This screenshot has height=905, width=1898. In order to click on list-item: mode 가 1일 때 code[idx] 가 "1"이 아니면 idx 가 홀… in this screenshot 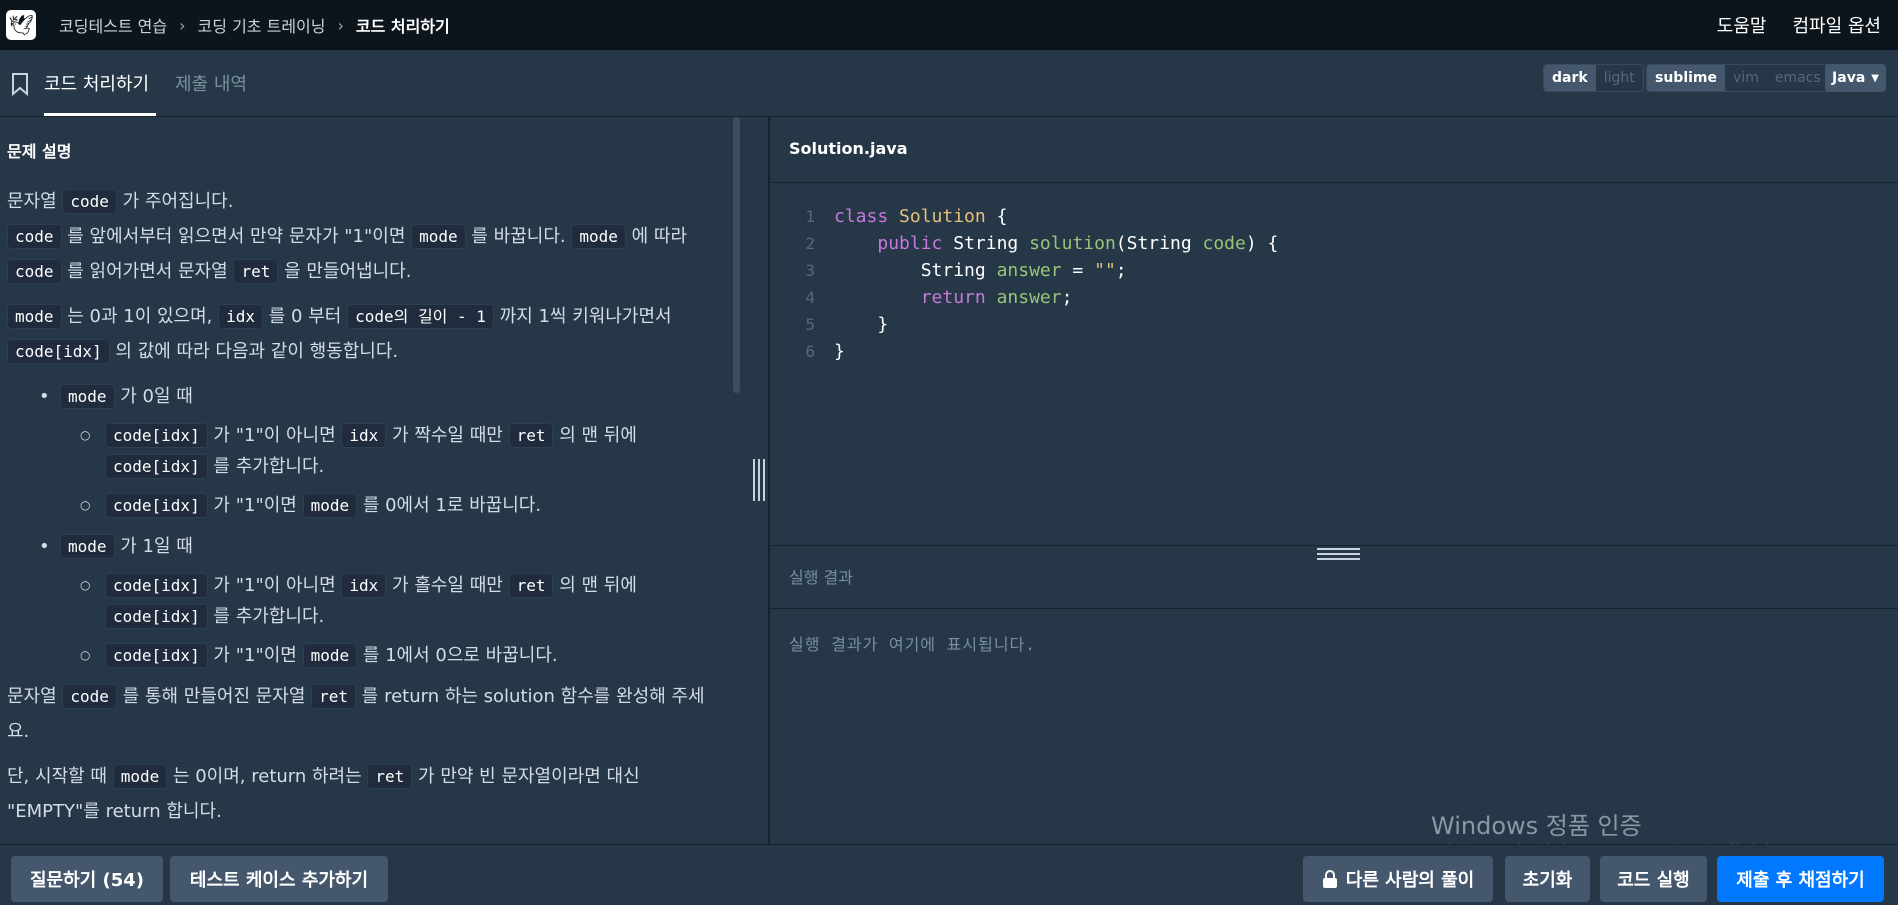, I will do `click(371, 600)`.